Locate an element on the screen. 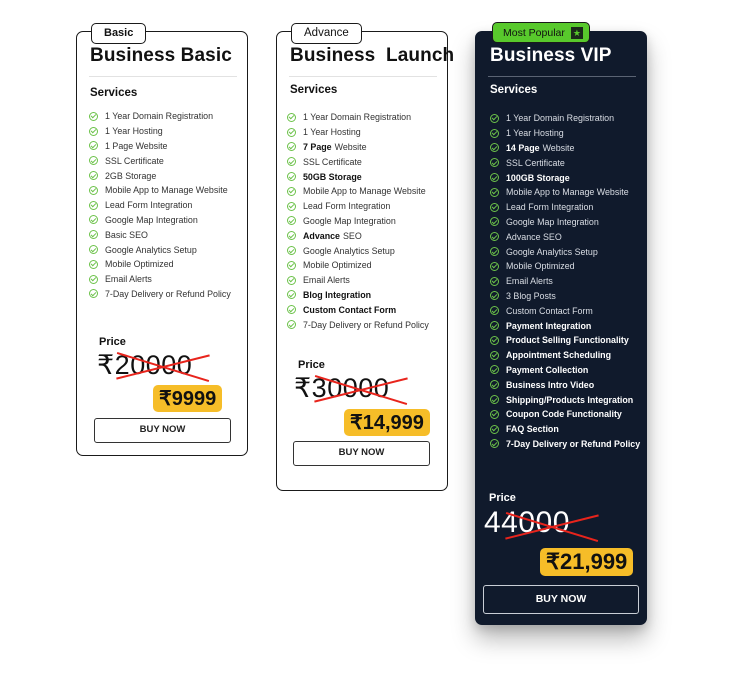  feature-item: 1 Page Website is located at coordinates (160, 146).